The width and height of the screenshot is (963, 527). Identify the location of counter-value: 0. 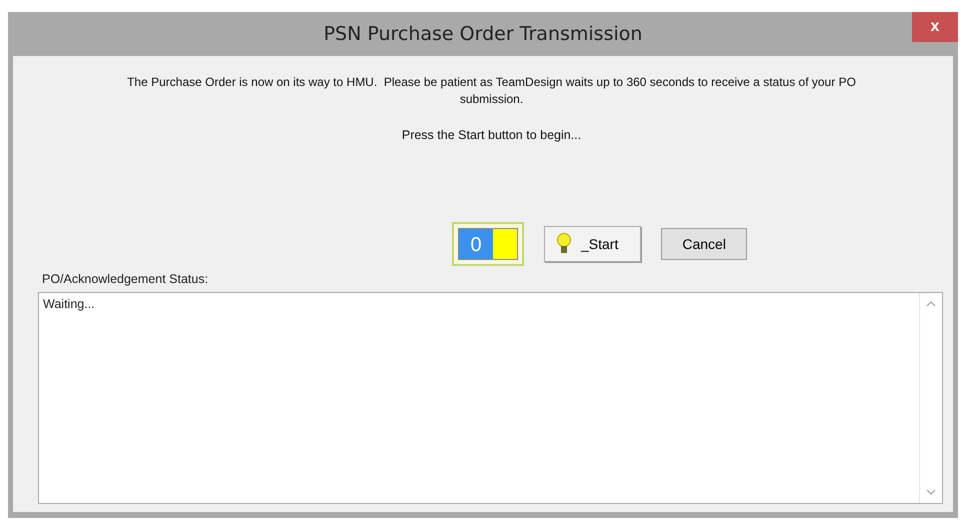
(476, 244).